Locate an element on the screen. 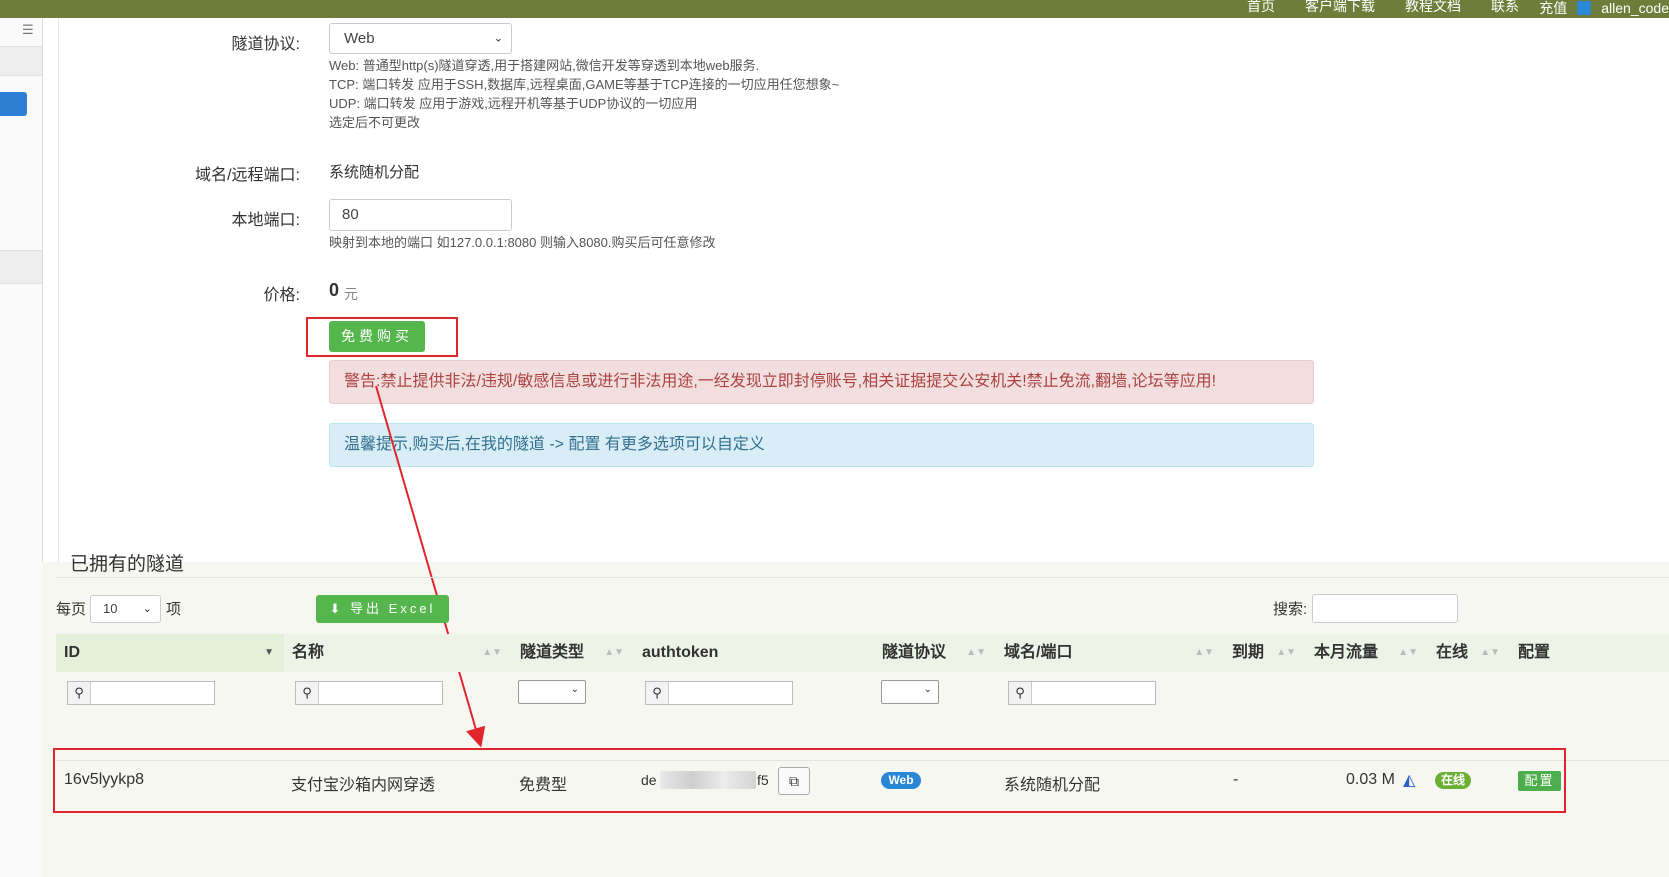  column-label: 隧道类型 is located at coordinates (552, 652).